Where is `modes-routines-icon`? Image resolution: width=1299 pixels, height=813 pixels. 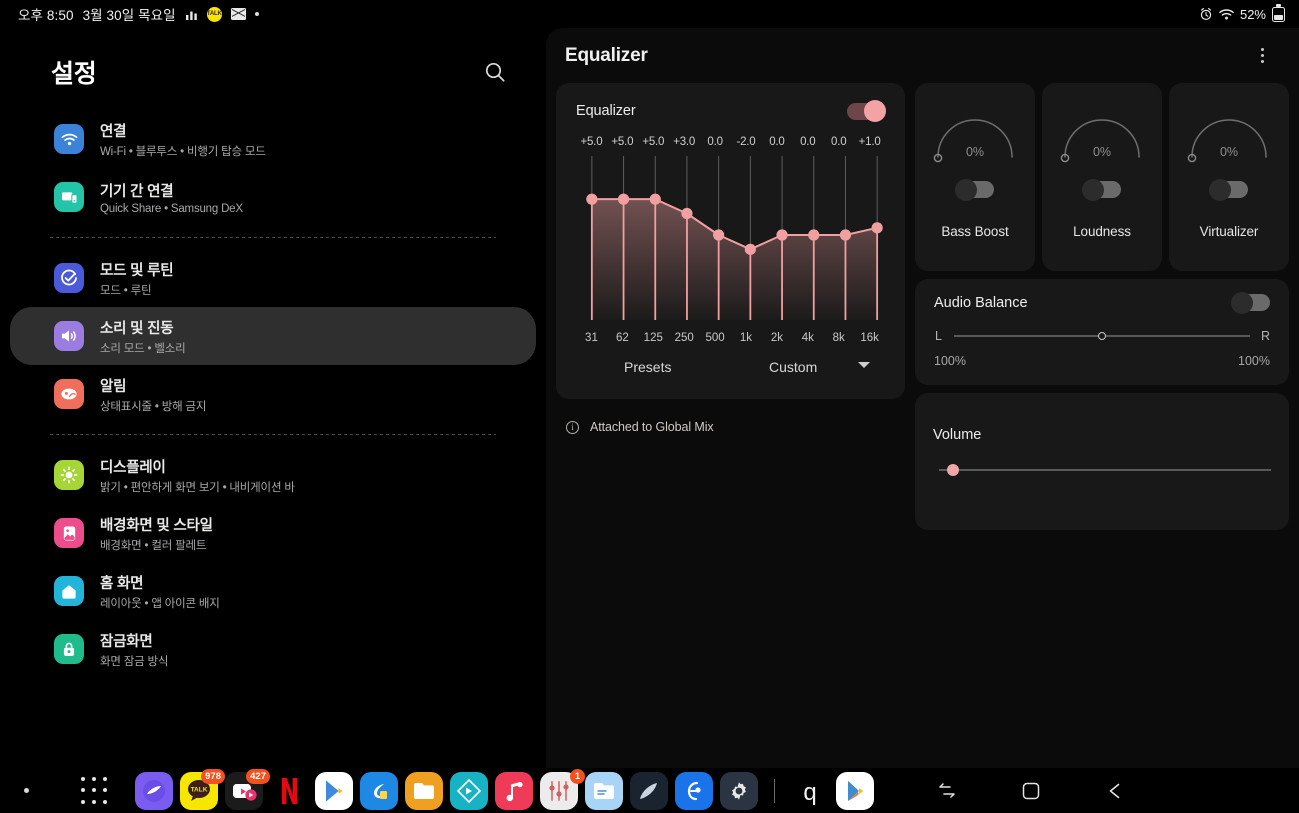 modes-routines-icon is located at coordinates (69, 278).